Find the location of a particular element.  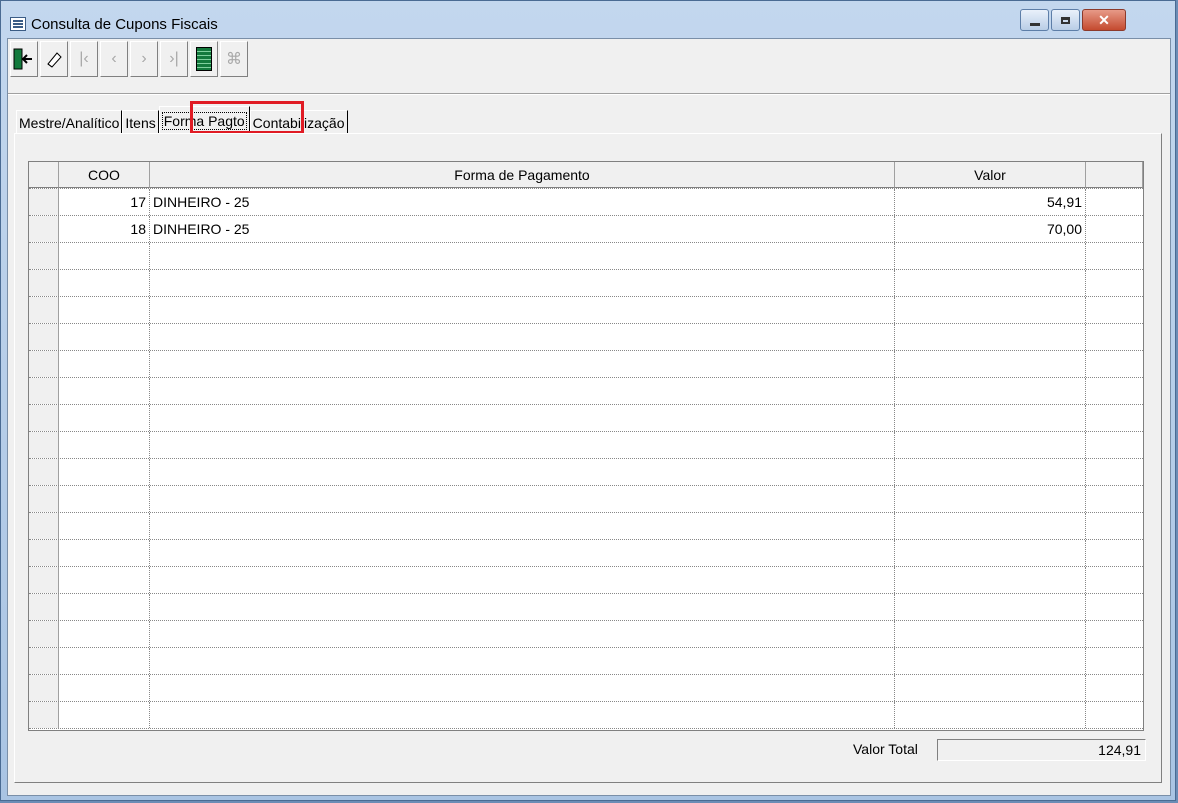

tab-itens: Itens is located at coordinates (140, 122).